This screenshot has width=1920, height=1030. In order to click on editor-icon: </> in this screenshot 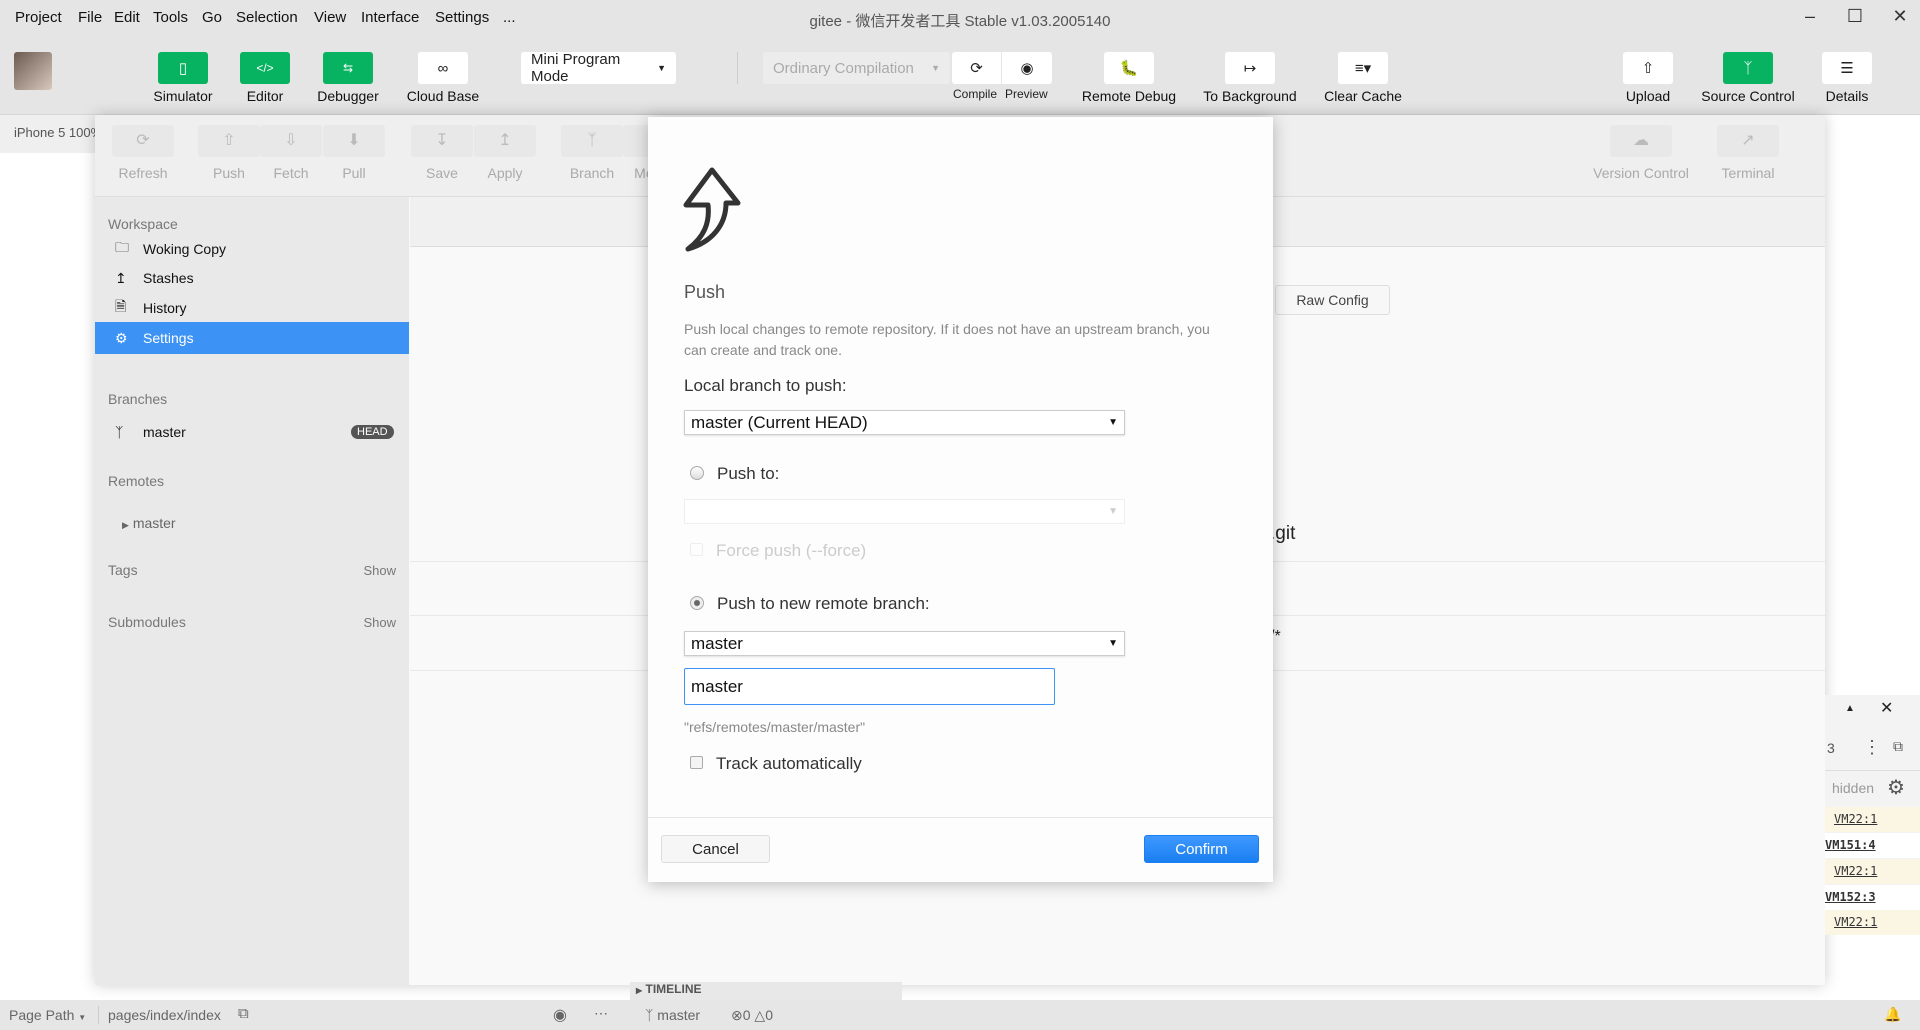, I will do `click(265, 68)`.